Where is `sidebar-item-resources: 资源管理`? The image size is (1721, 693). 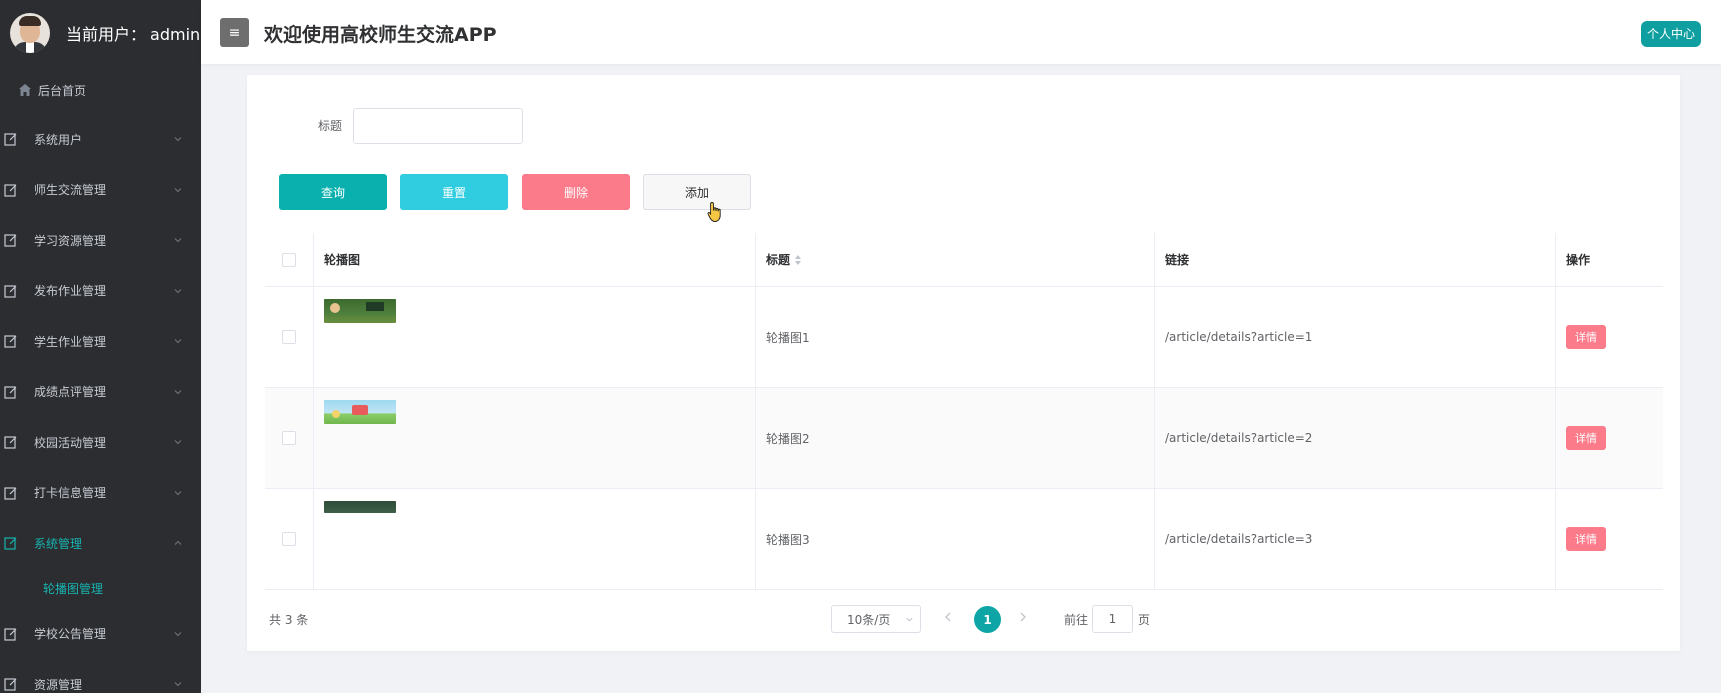
sidebar-item-resources: 资源管理 is located at coordinates (100, 676).